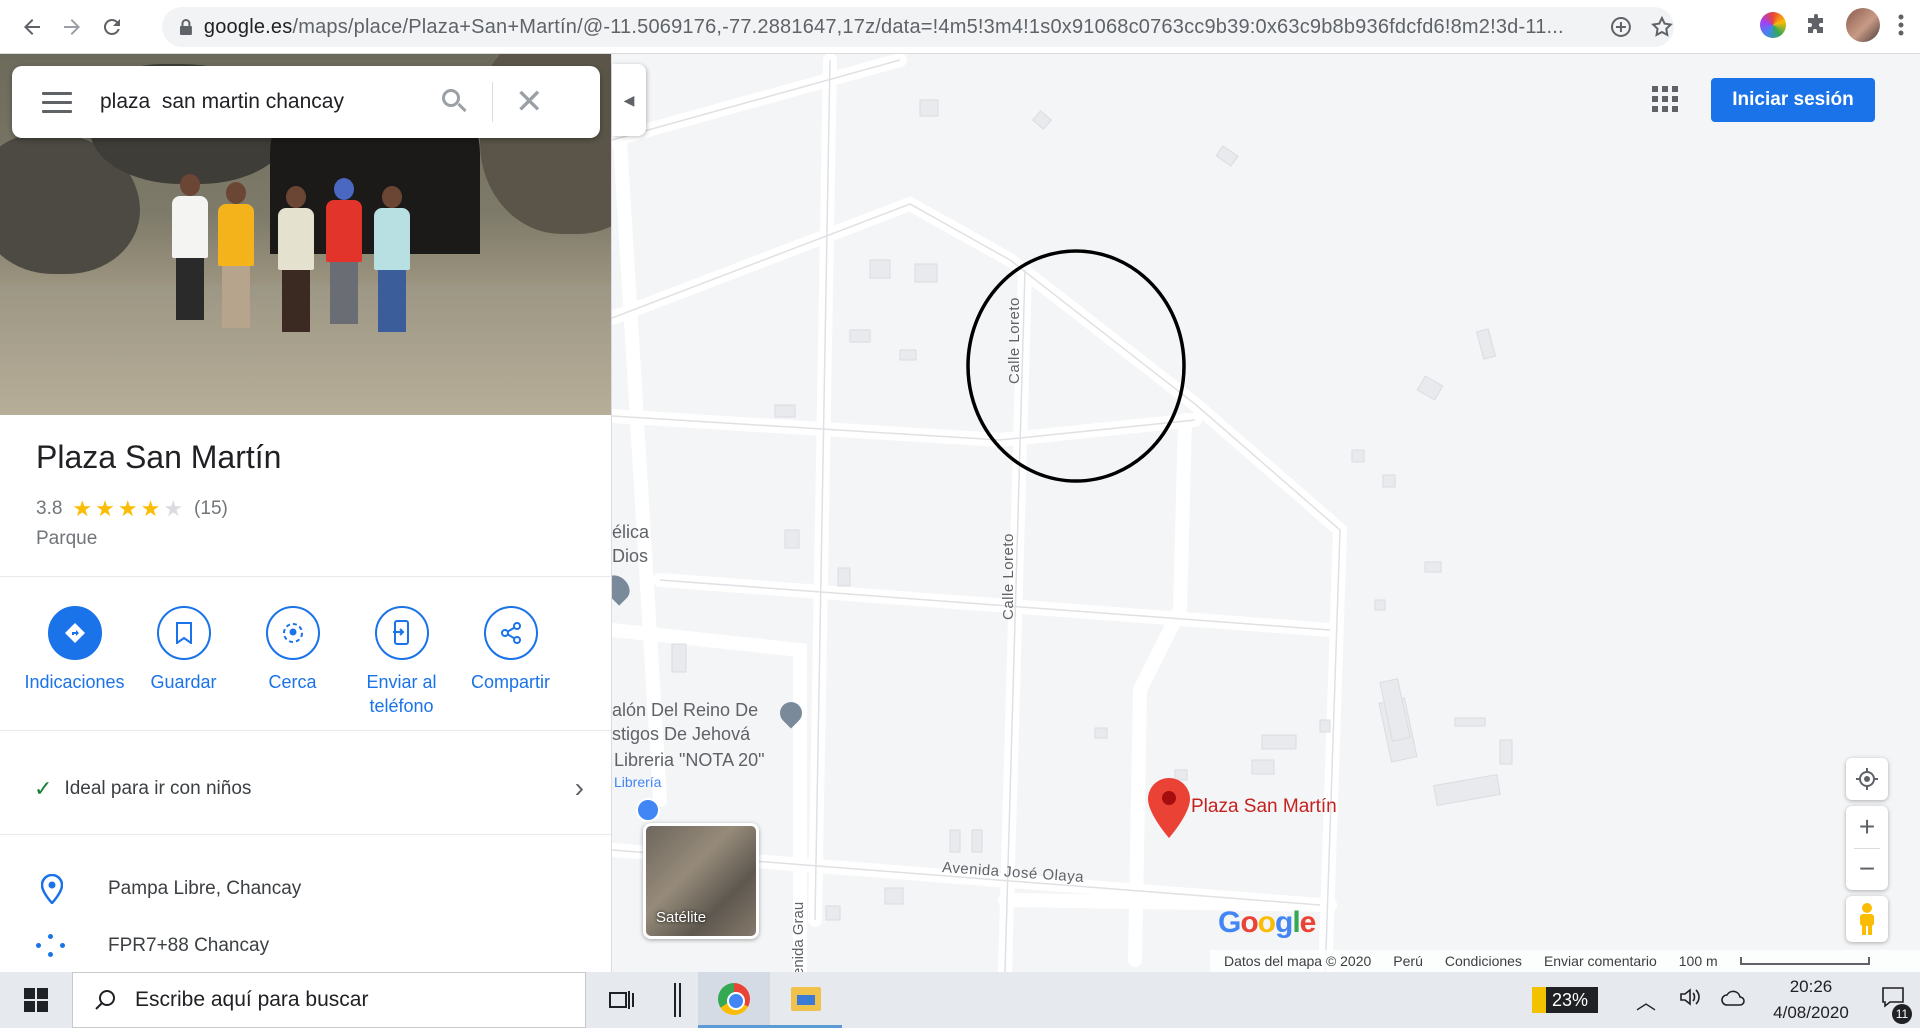 Image resolution: width=1920 pixels, height=1028 pixels. I want to click on poi-label: Dios, so click(630, 556).